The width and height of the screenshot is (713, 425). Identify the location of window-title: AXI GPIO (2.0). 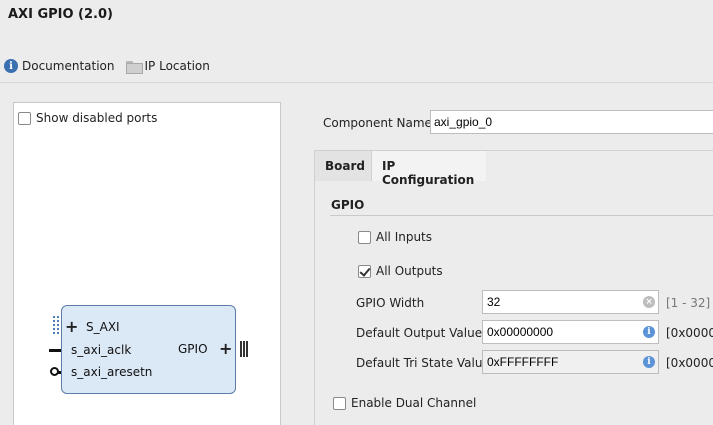
(60, 14).